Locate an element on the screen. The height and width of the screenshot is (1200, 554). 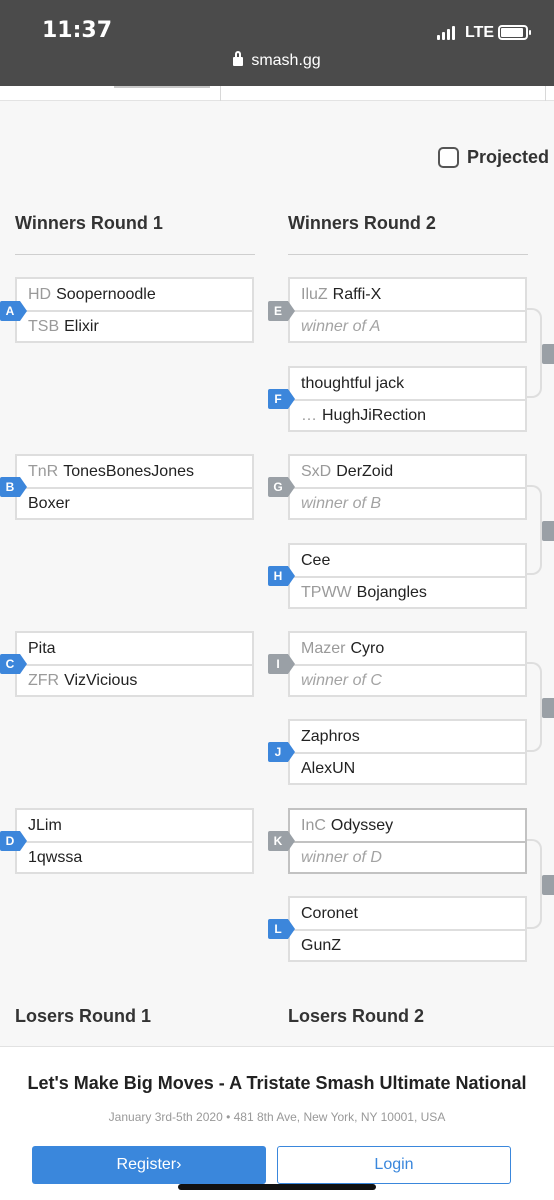
match-c: Pita ZFR VizVicious is located at coordinates (134, 664).